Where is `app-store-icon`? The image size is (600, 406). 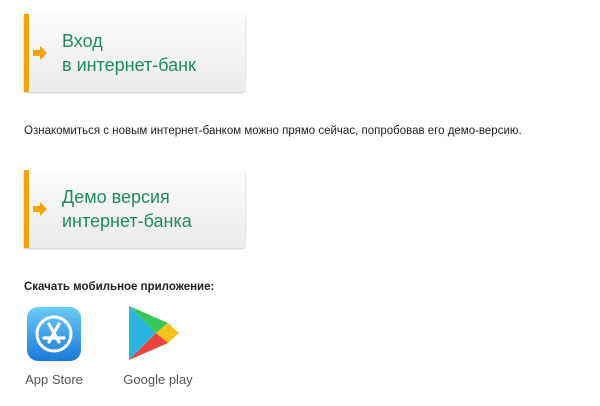
app-store-icon is located at coordinates (54, 334).